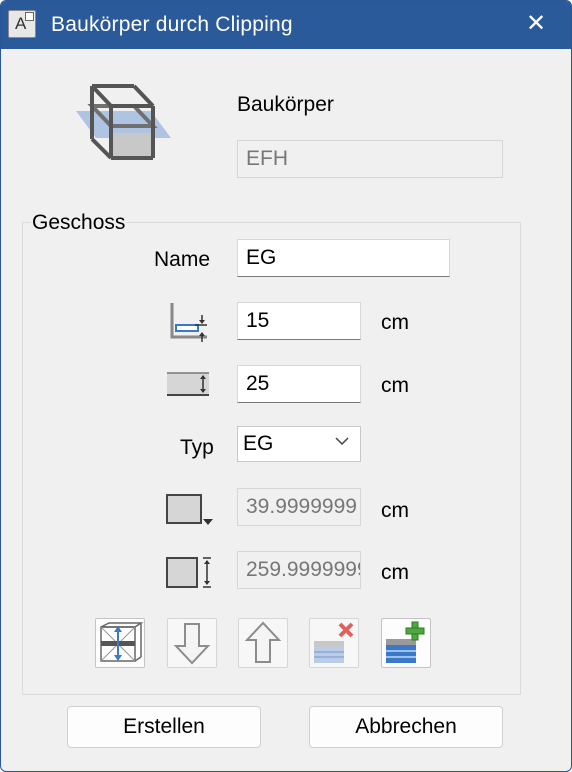  I want to click on app-icon: A, so click(22, 24).